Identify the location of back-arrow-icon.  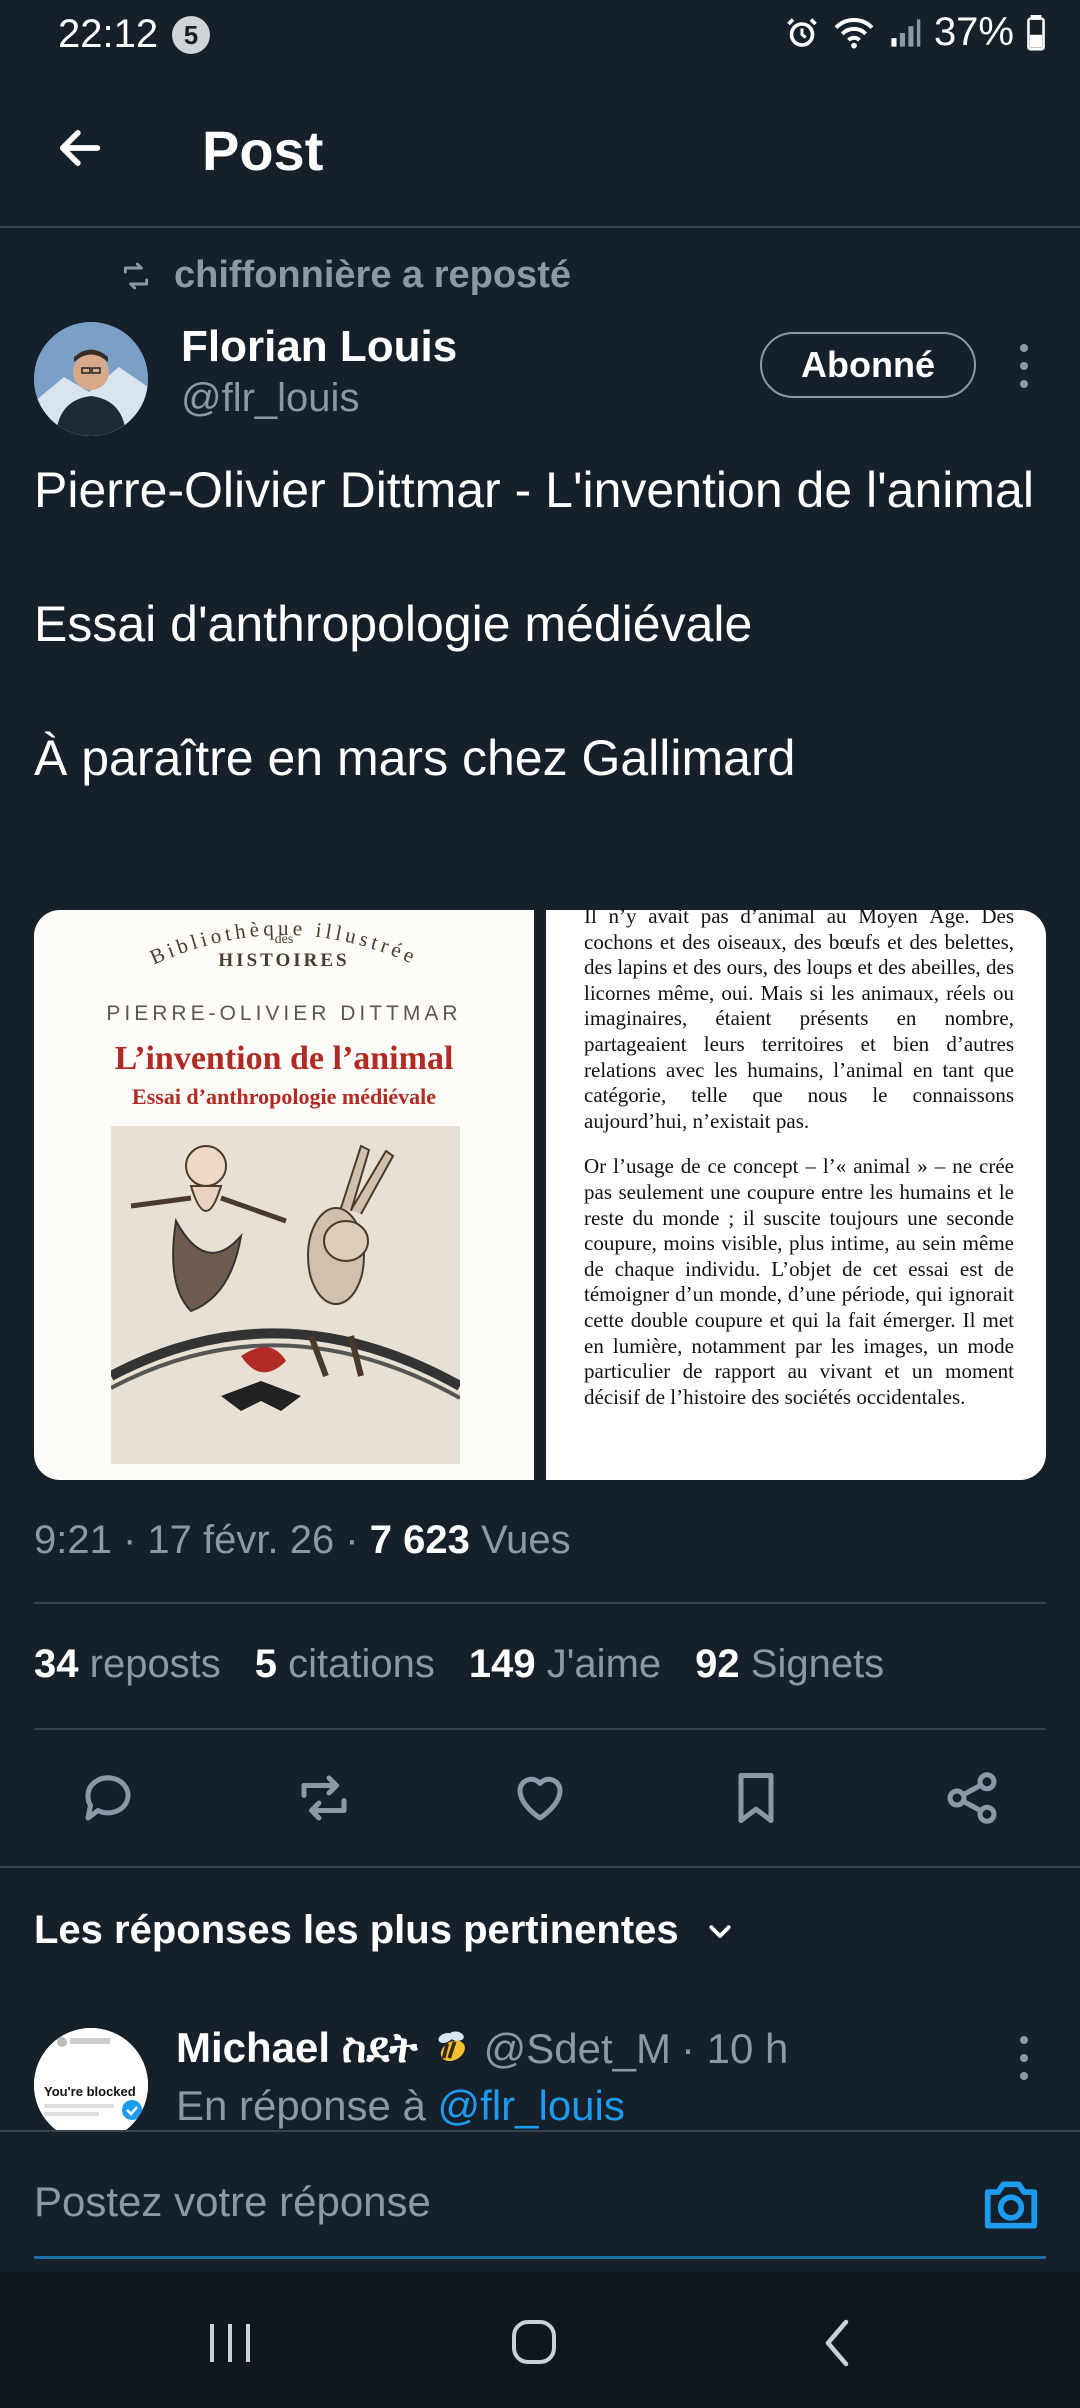
(80, 148).